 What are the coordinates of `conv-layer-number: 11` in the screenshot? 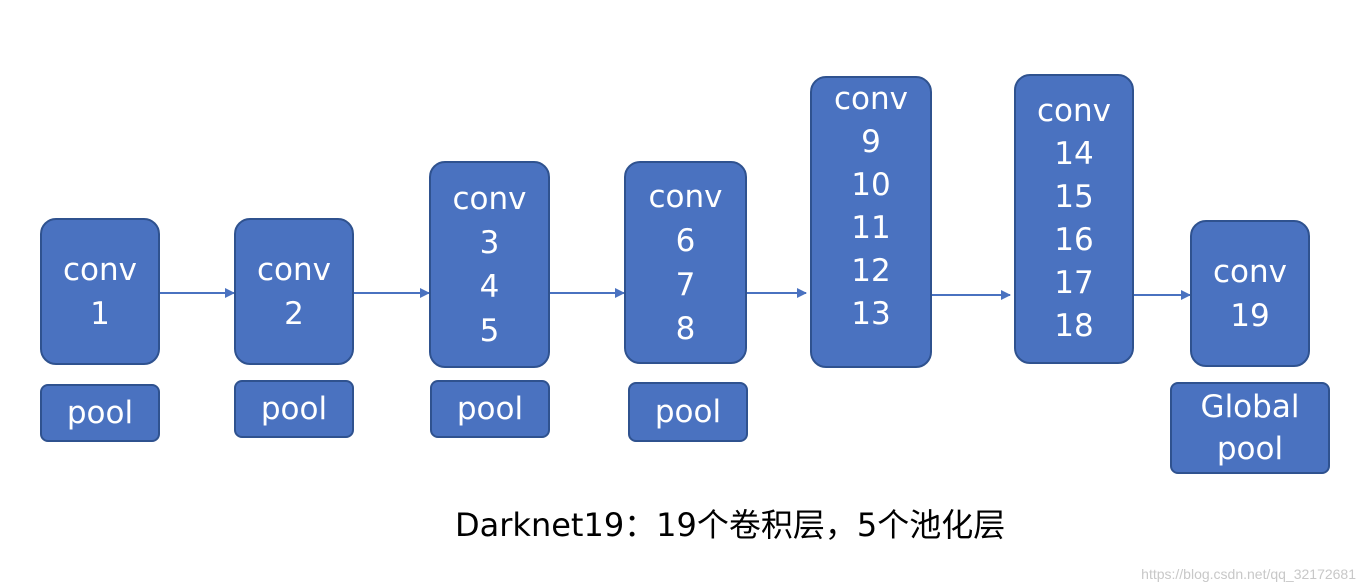 It's located at (871, 228).